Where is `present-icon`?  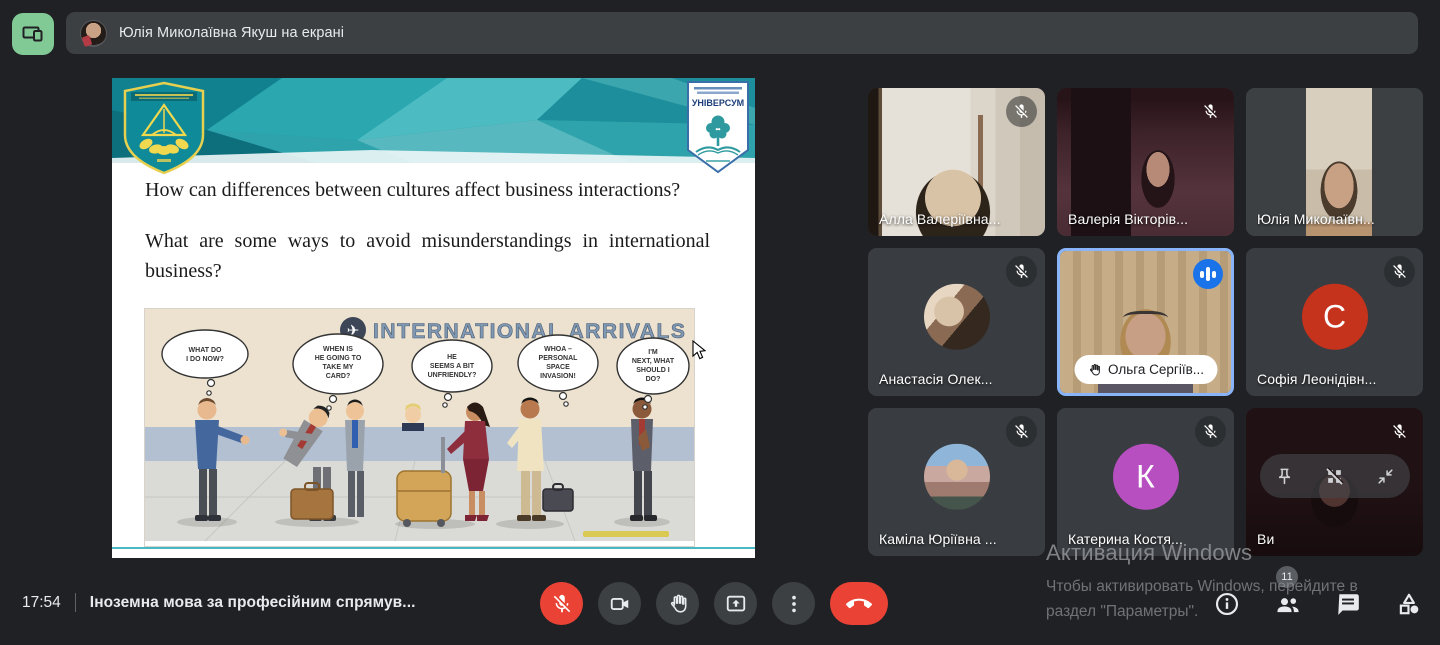 present-icon is located at coordinates (735, 603).